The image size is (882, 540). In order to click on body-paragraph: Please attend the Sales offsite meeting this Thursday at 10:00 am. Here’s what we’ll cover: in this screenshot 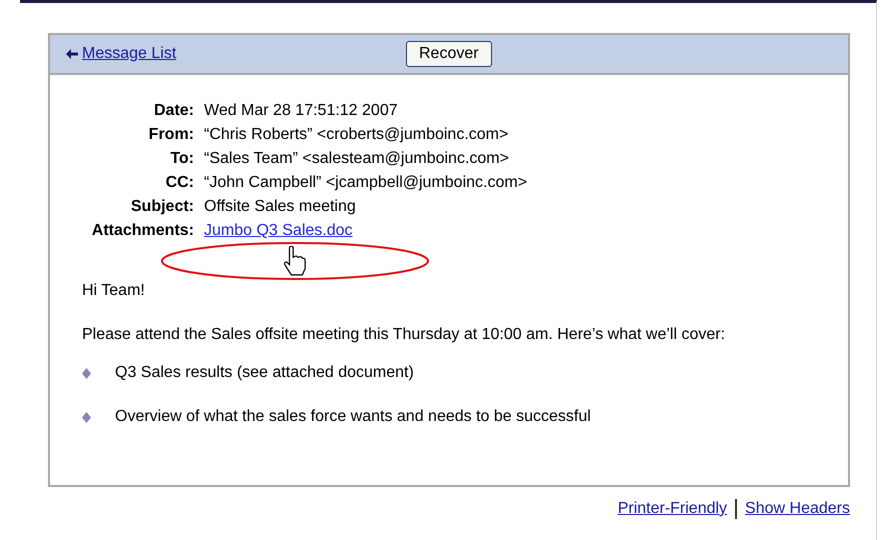, I will do `click(404, 335)`.